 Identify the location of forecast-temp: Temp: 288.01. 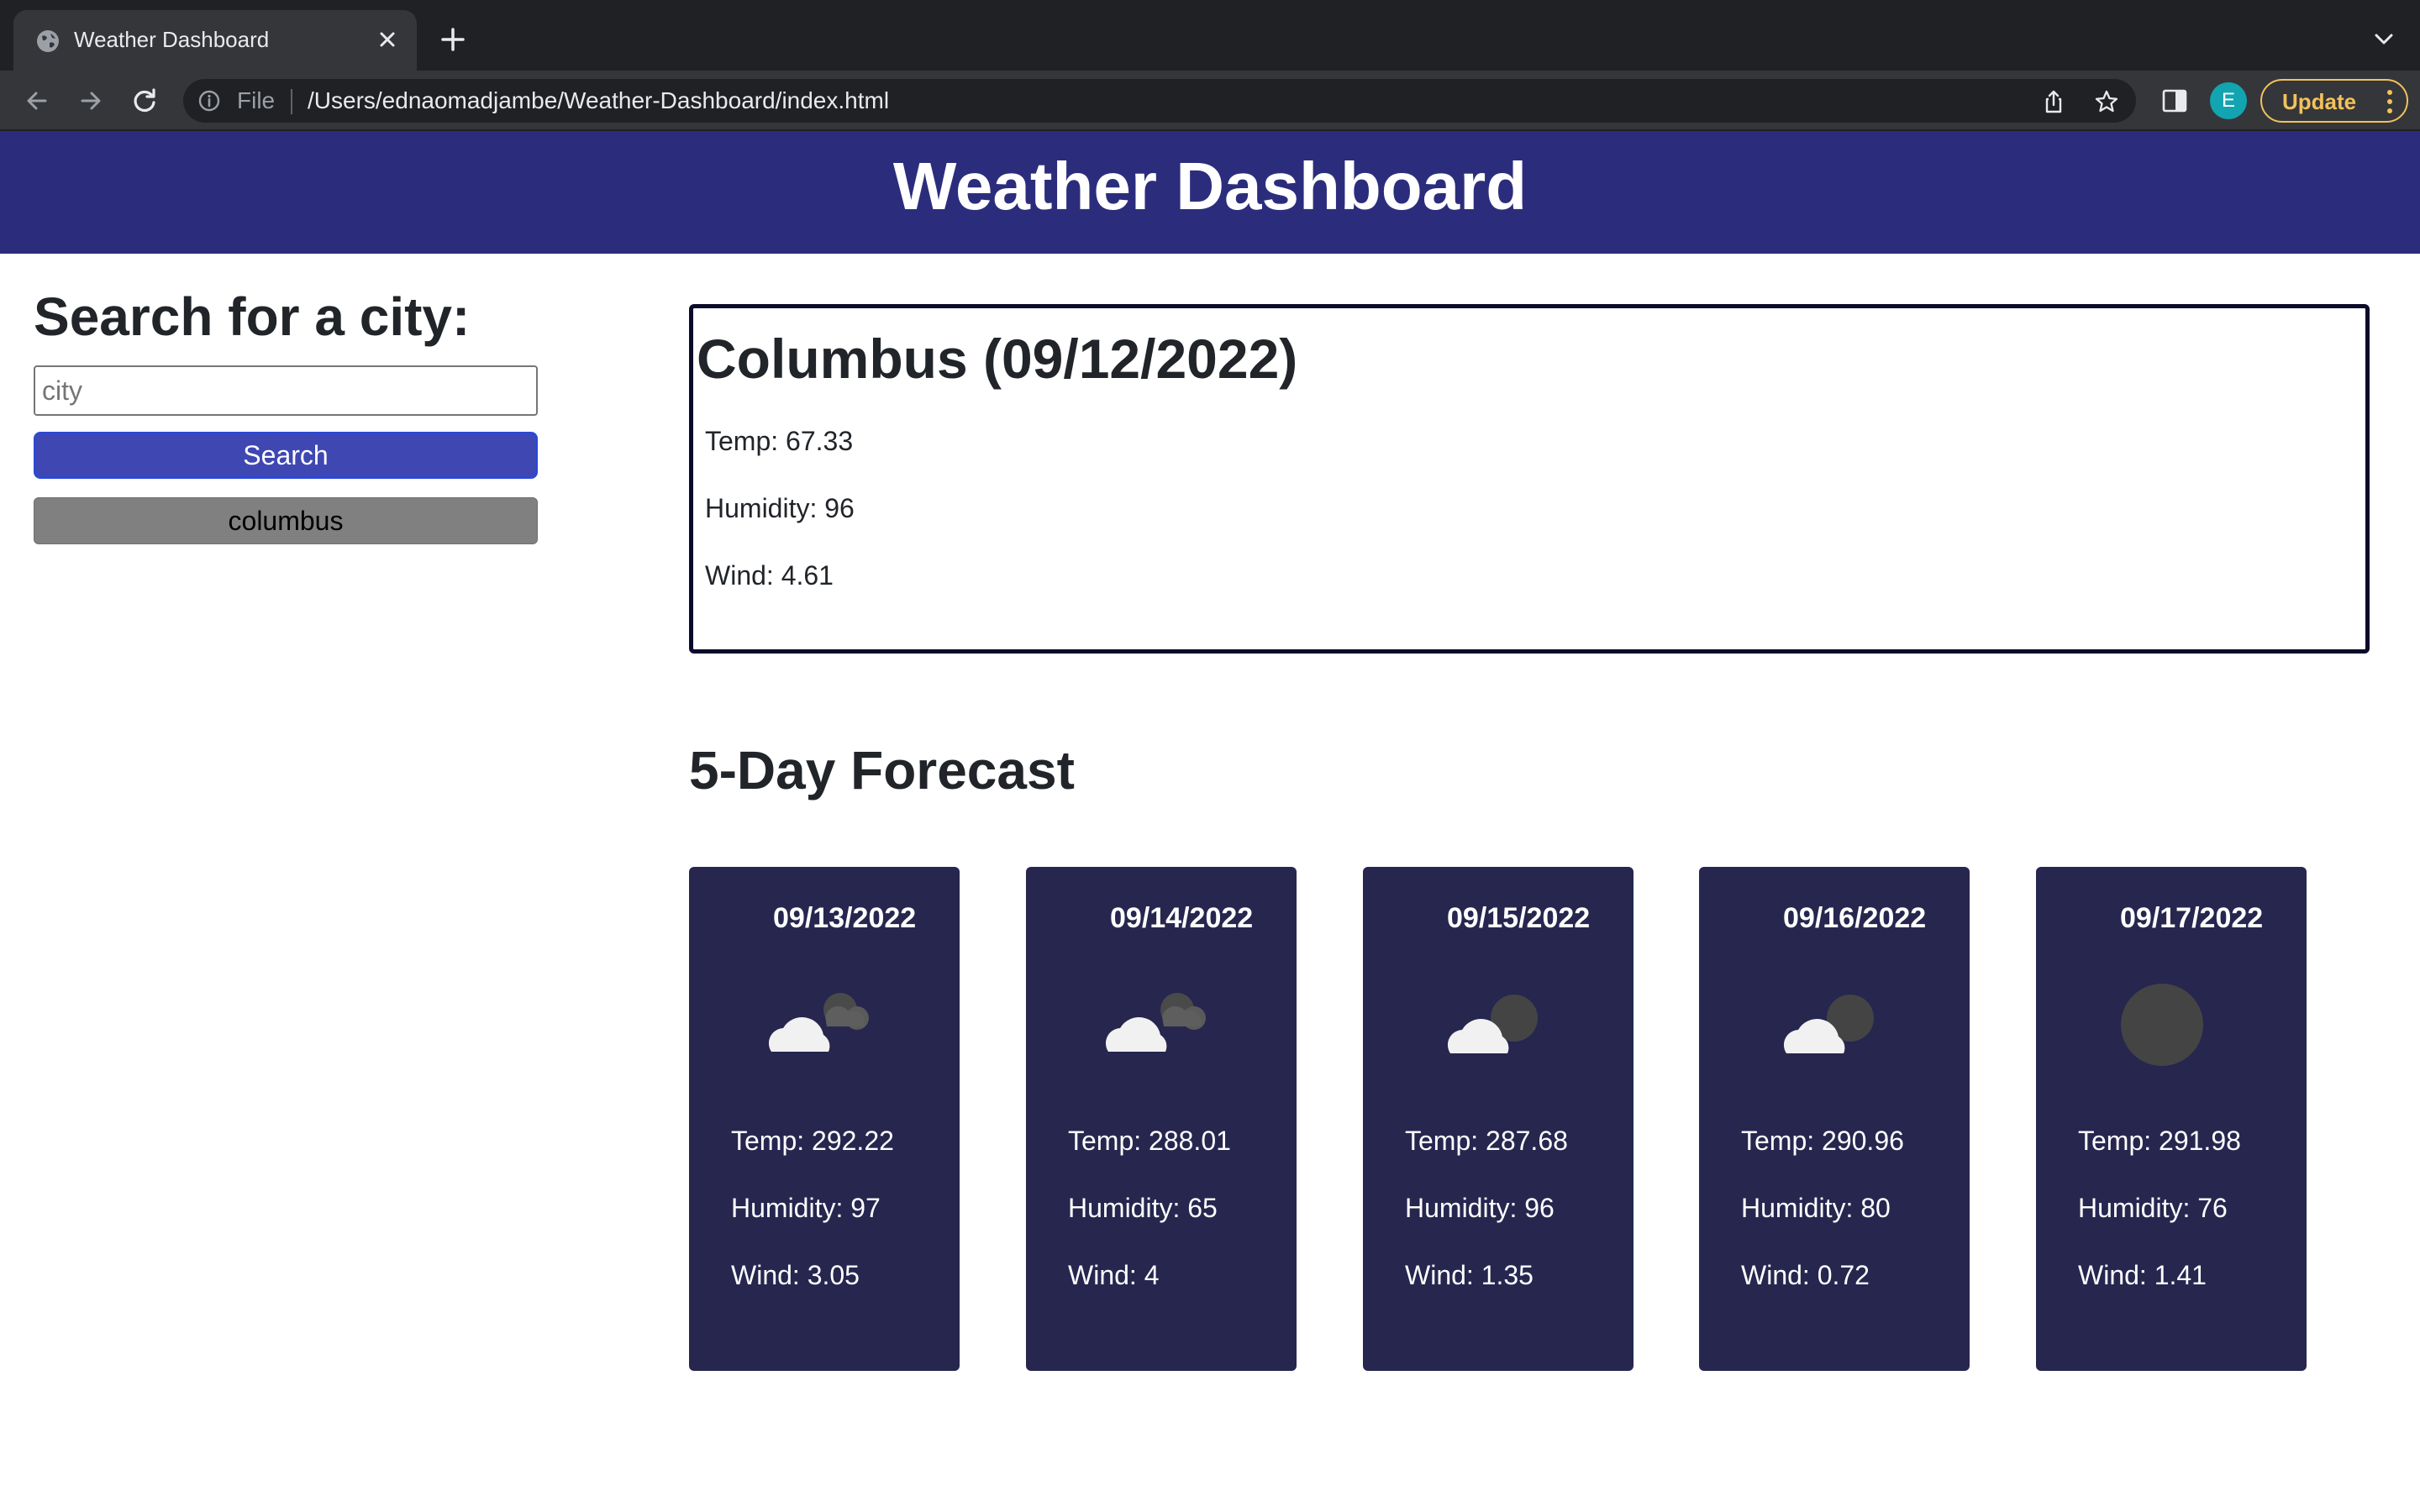
(1149, 1141).